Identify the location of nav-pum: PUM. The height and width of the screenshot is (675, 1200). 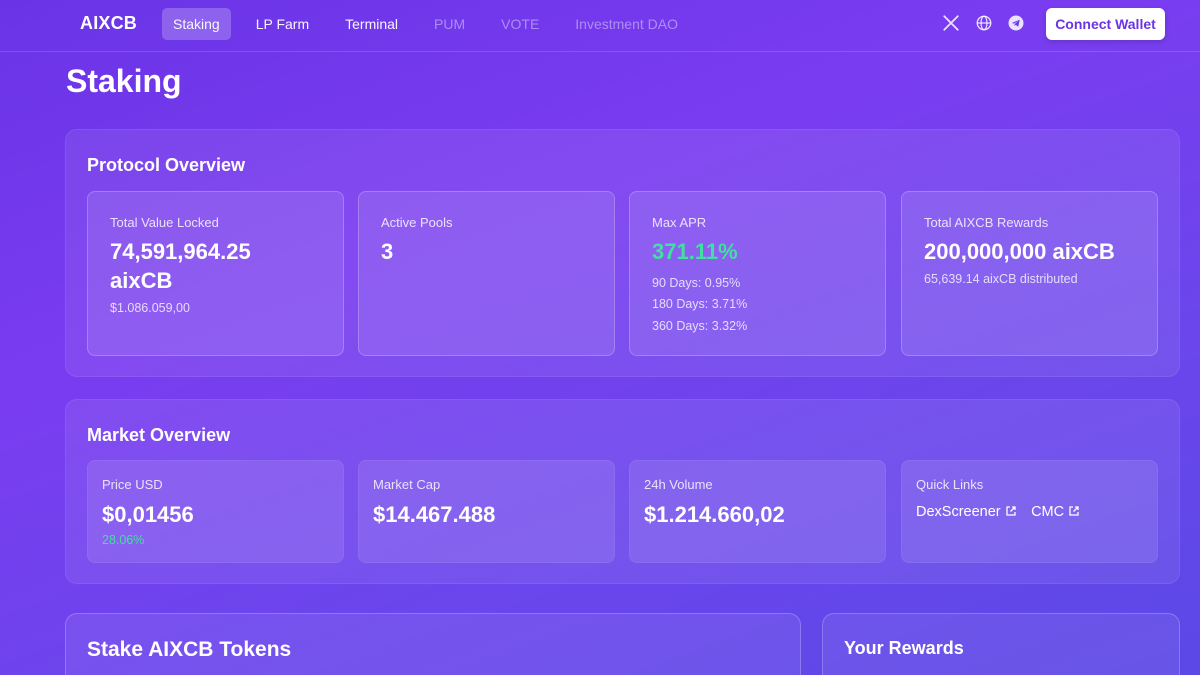
(449, 24).